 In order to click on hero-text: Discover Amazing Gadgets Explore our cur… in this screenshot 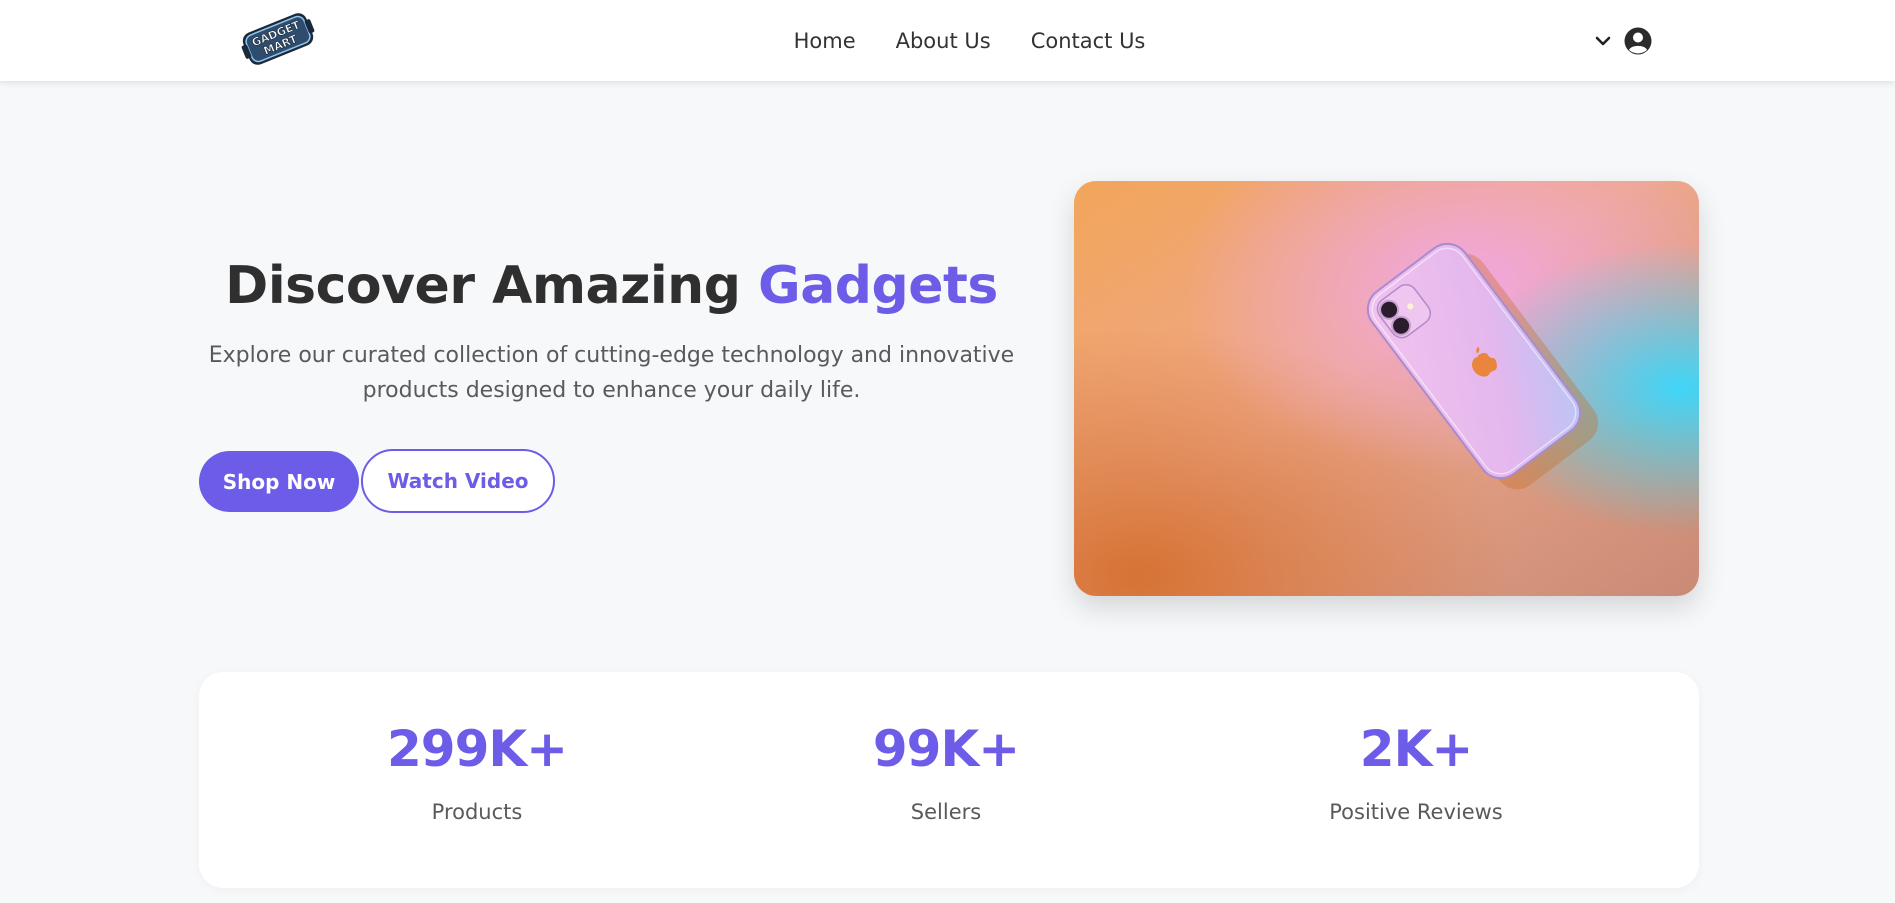, I will do `click(611, 332)`.